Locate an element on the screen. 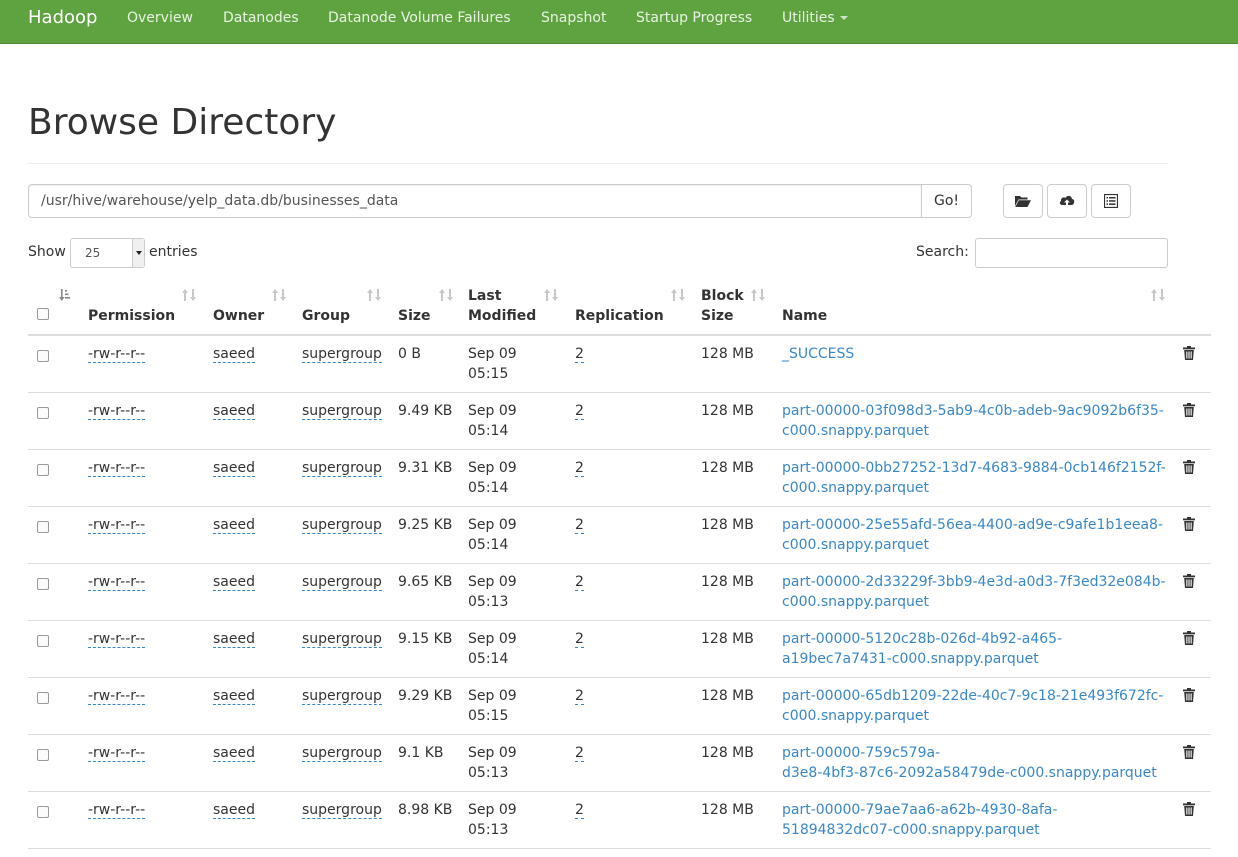 The image size is (1238, 857). create-directory-button is located at coordinates (1023, 201).